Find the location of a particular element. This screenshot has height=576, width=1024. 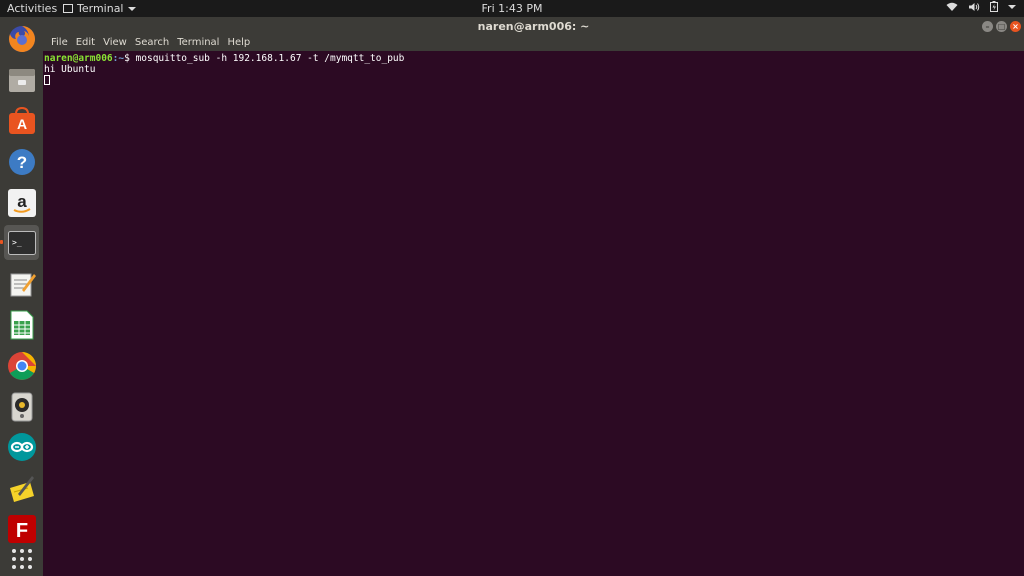

menu-terminal: Terminal is located at coordinates (198, 43).